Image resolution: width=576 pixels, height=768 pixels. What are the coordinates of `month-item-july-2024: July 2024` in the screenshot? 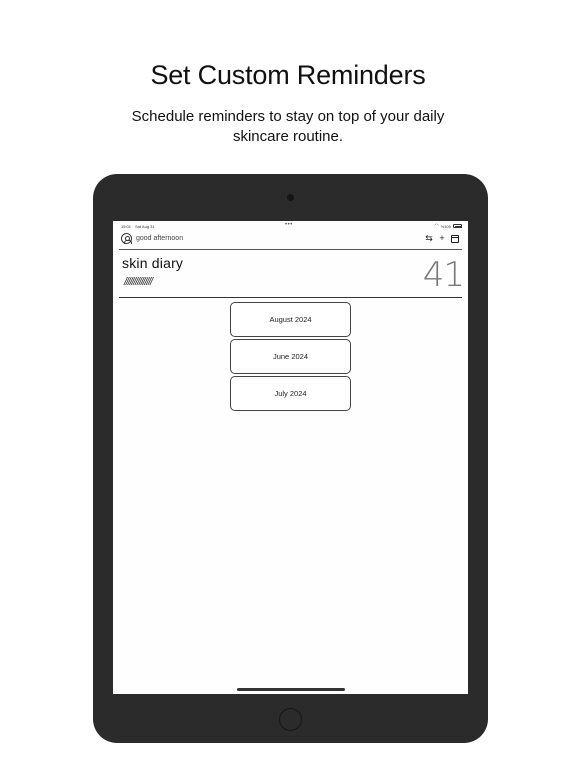 It's located at (290, 393).